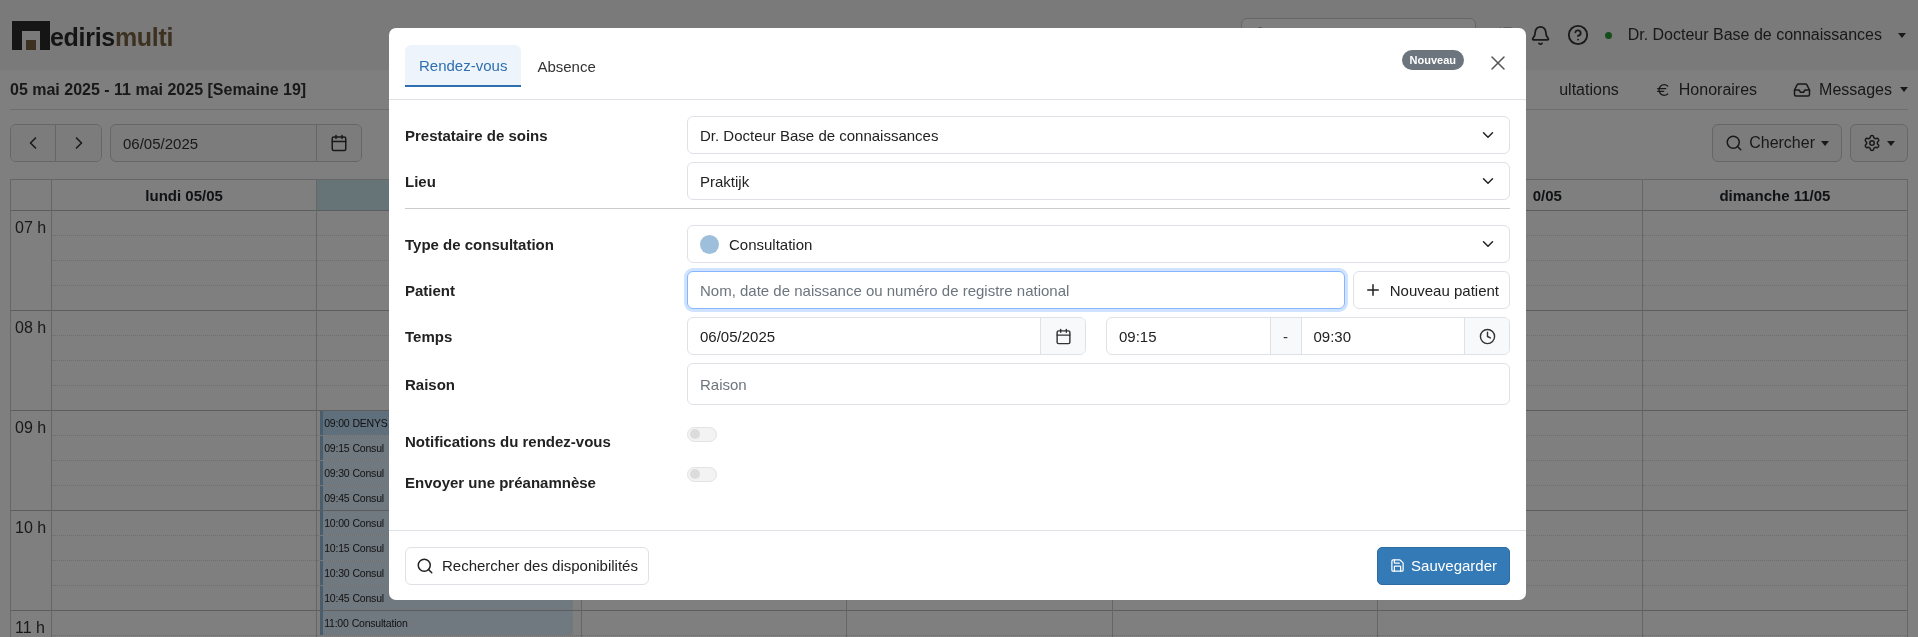 Image resolution: width=1918 pixels, height=637 pixels. I want to click on field-label: Raison, so click(430, 384).